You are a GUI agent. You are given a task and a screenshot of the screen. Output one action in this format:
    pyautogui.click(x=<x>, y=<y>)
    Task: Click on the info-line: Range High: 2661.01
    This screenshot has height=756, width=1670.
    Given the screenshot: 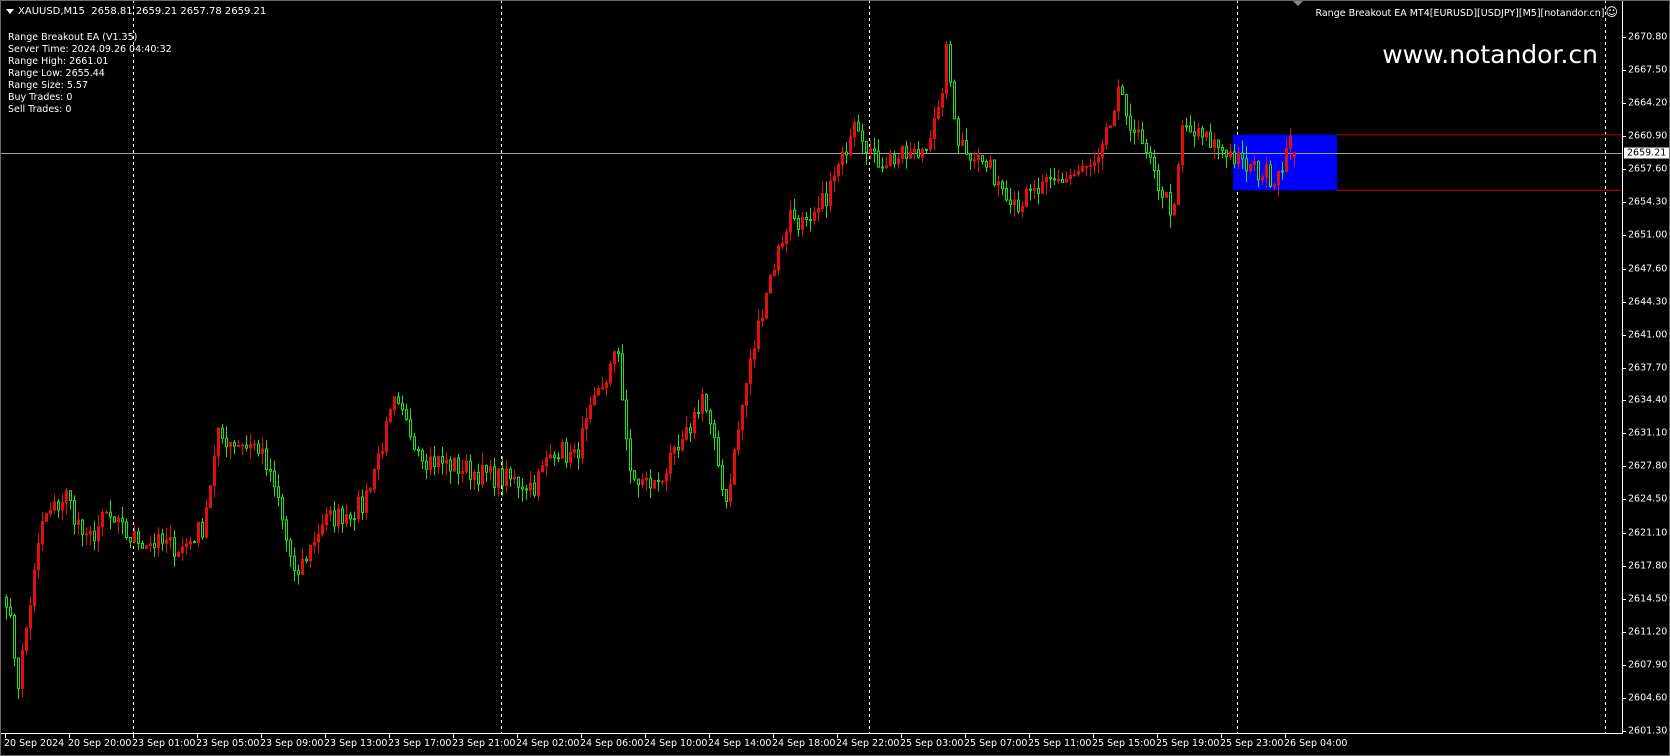 What is the action you would take?
    pyautogui.click(x=58, y=61)
    